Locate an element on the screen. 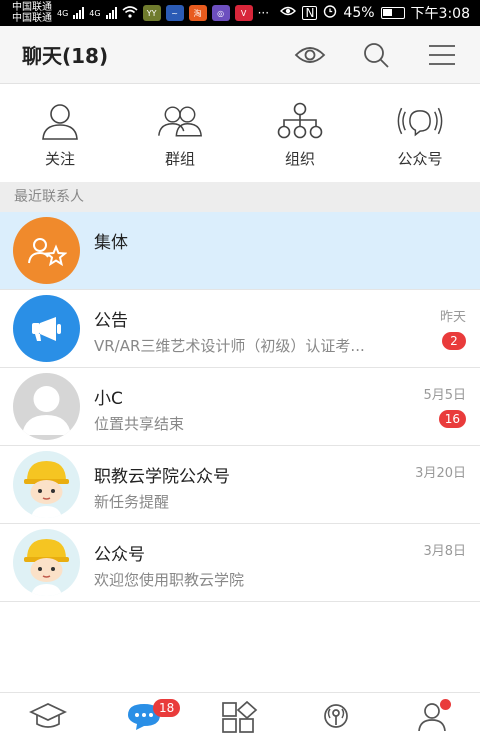  quick-entry-groups: 群组 is located at coordinates (180, 133).